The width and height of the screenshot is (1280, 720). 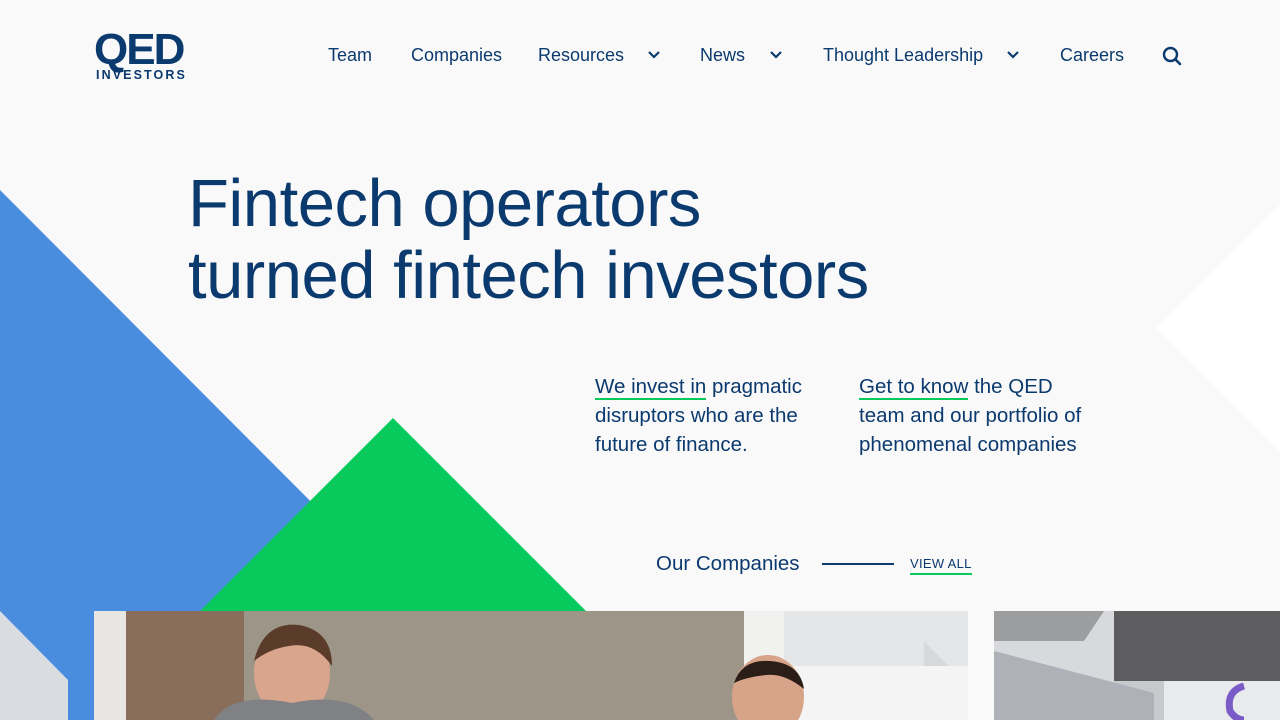 What do you see at coordinates (914, 387) in the screenshot?
I see `get-to-know-link: Get to know` at bounding box center [914, 387].